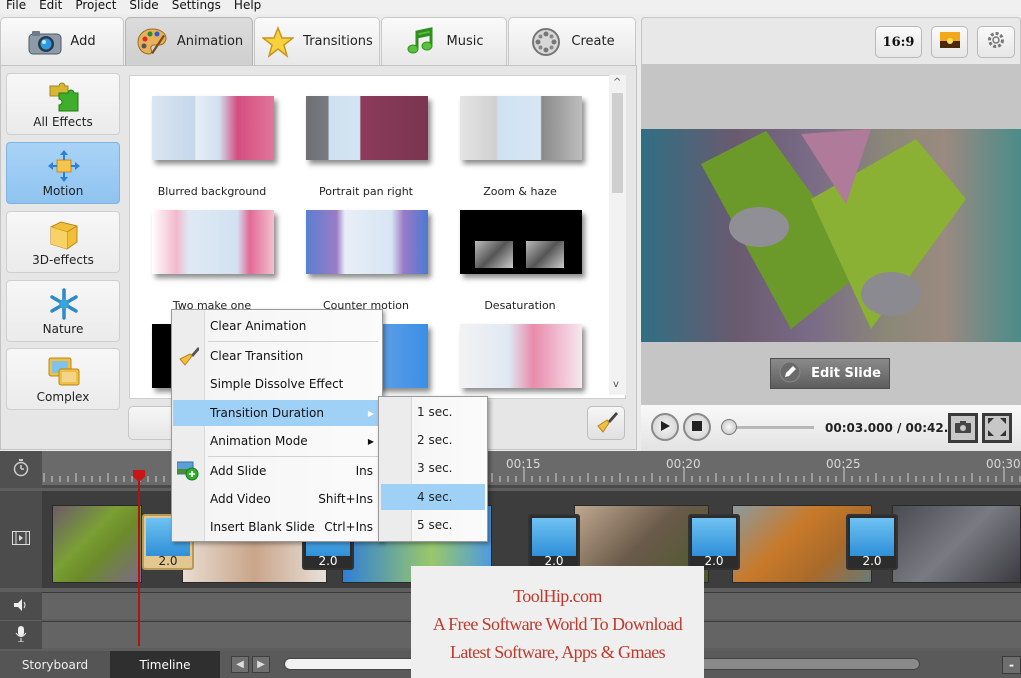 The height and width of the screenshot is (678, 1021). I want to click on effect-thumb-zoom-haze, so click(521, 128).